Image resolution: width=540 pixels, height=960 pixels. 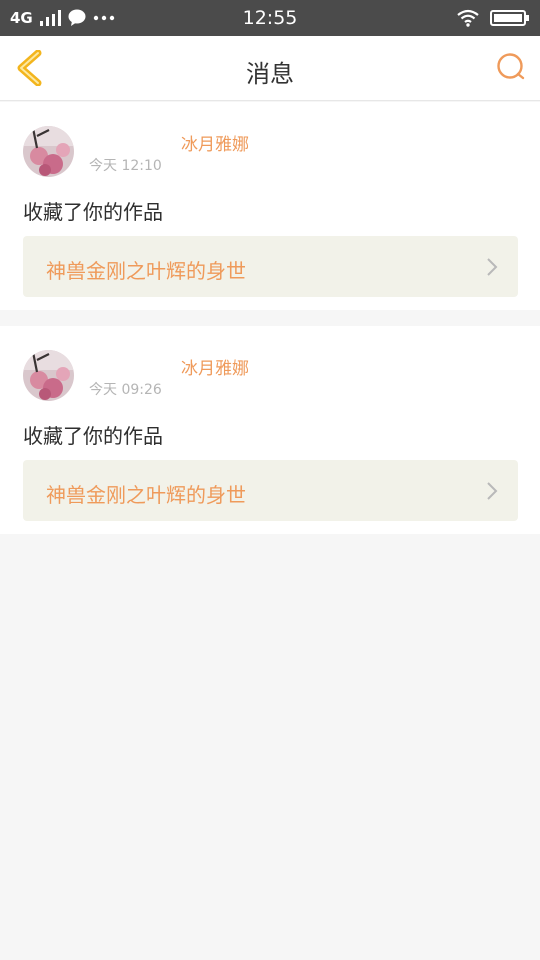 I want to click on search-button, so click(x=511, y=67).